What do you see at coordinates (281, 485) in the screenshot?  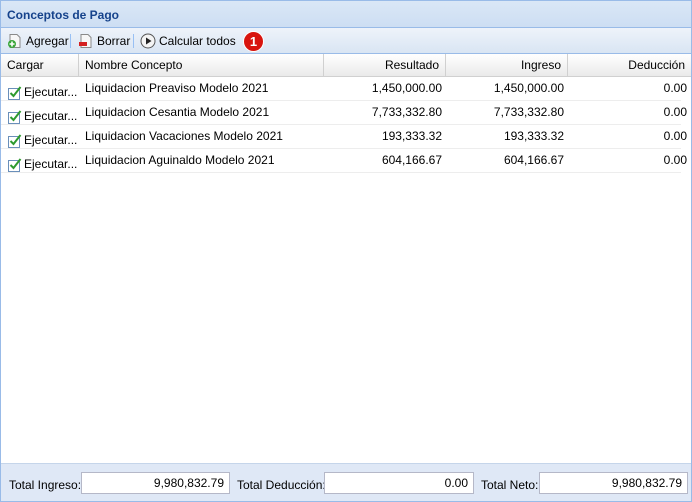 I see `total-deduccion-label: Total Deducción:` at bounding box center [281, 485].